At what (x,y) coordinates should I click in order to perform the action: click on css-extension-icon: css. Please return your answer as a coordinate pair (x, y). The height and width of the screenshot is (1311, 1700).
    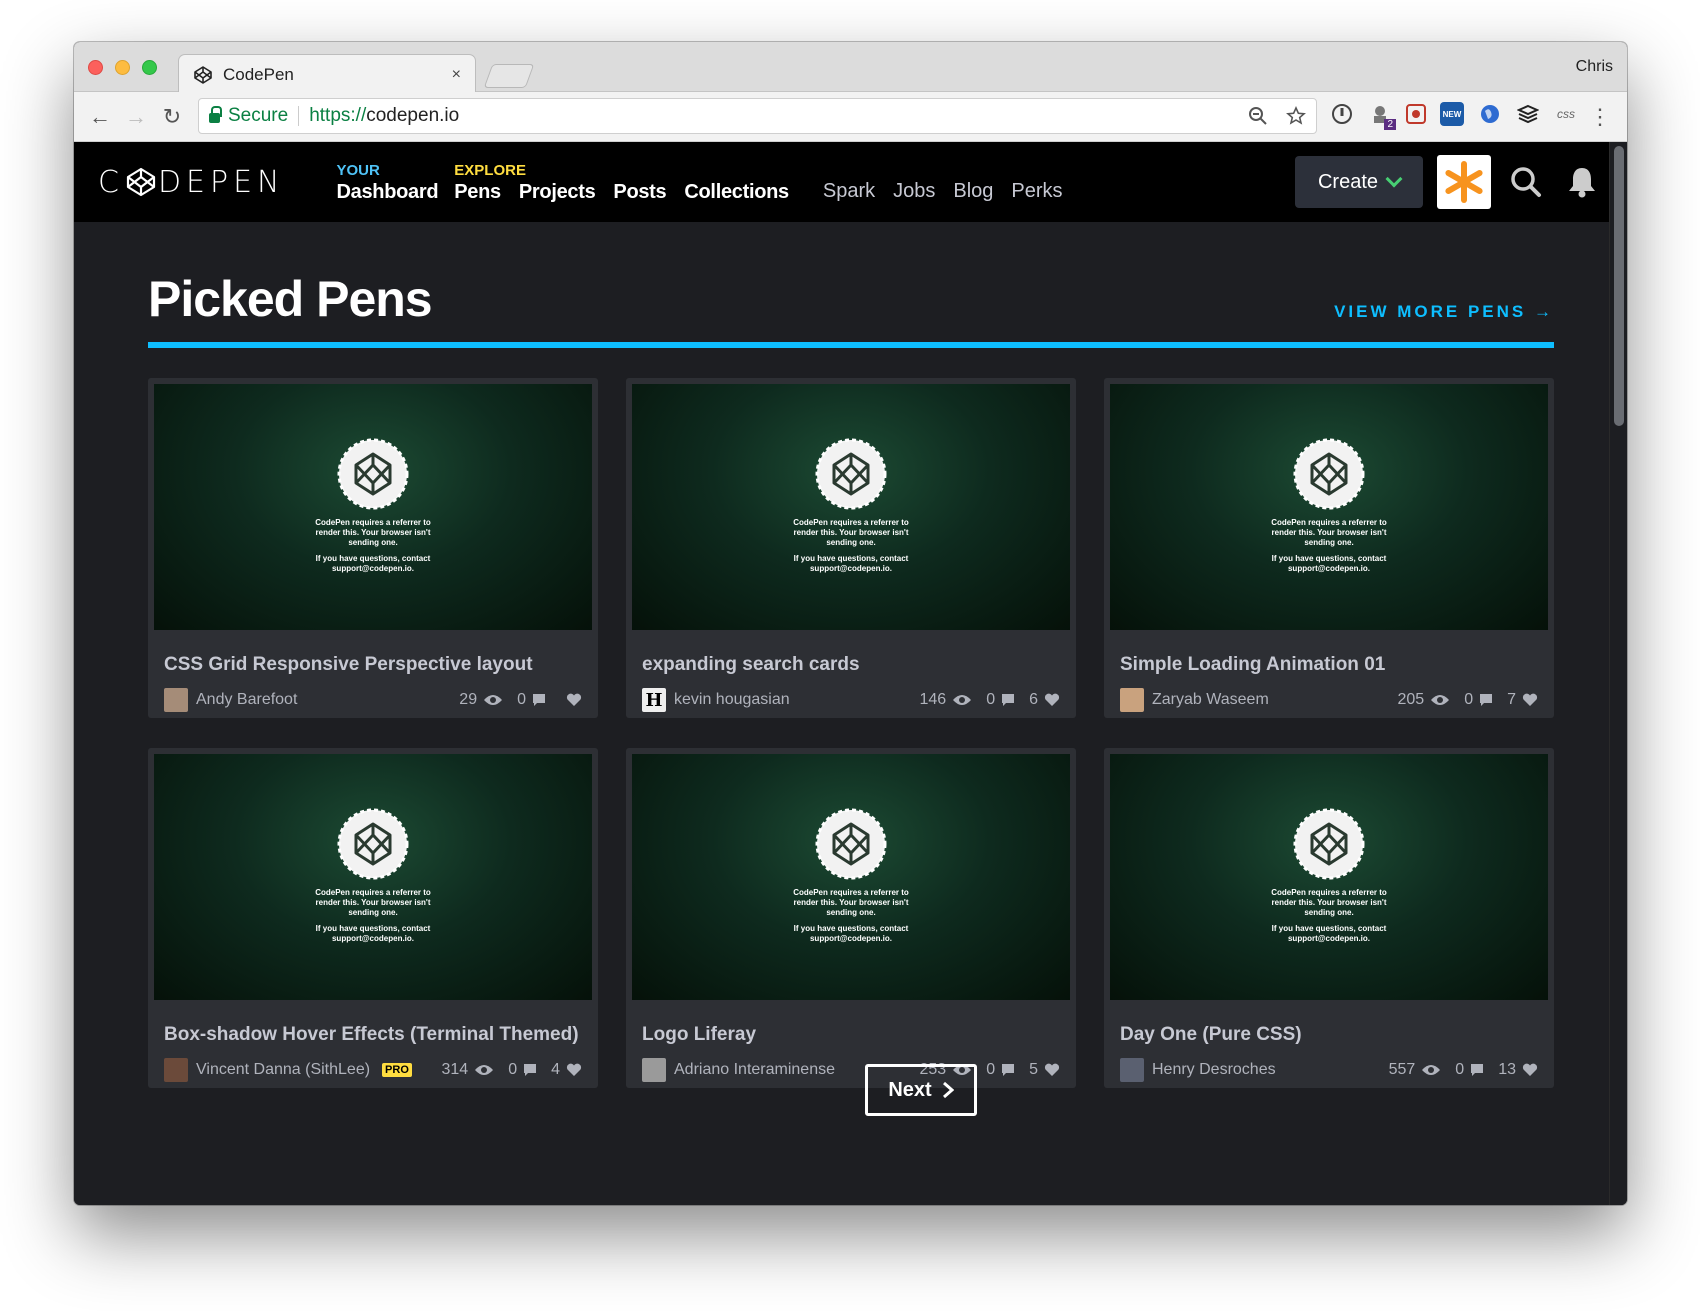
    Looking at the image, I should click on (1566, 114).